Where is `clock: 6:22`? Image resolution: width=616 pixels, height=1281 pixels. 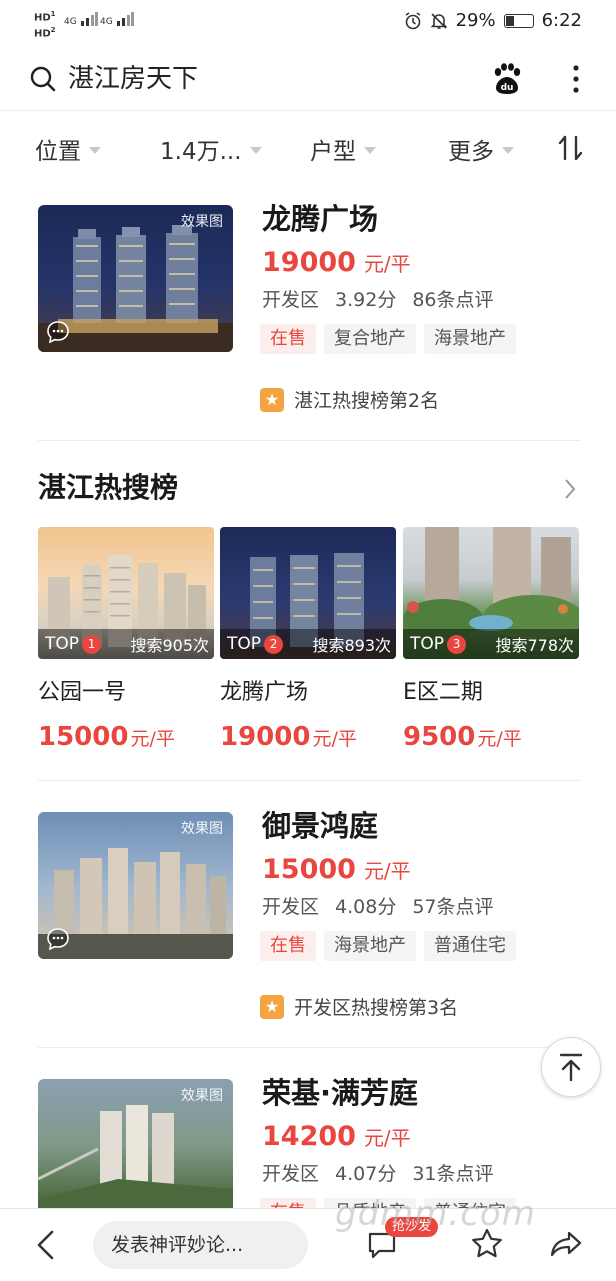
clock: 6:22 is located at coordinates (561, 20).